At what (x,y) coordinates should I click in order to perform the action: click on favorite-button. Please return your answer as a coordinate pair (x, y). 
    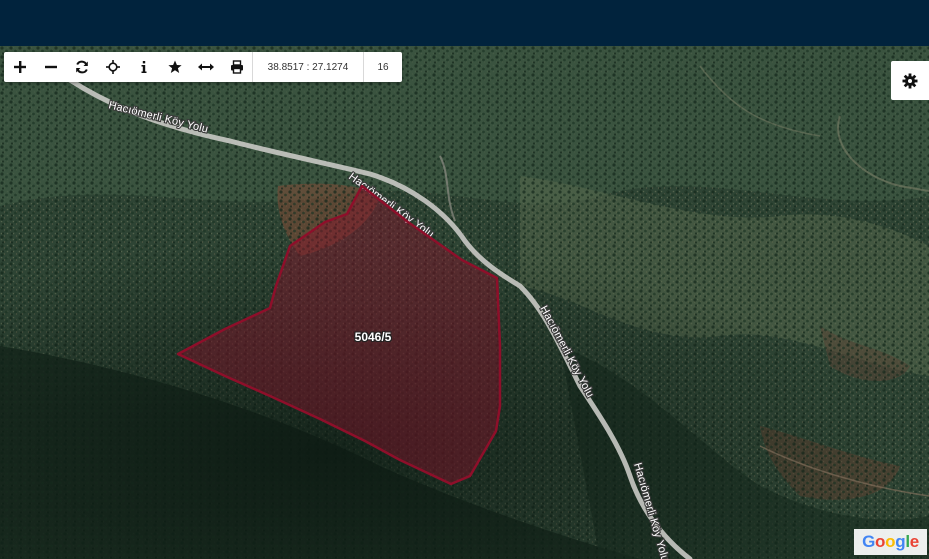
    Looking at the image, I should click on (174, 67).